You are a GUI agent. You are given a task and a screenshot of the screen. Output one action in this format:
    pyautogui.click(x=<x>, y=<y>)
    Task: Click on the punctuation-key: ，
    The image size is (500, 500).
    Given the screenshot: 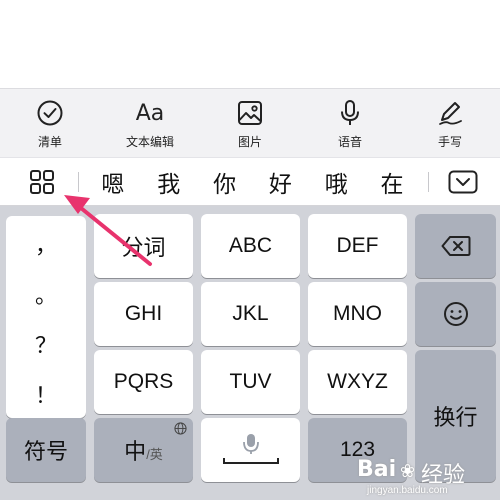 What is the action you would take?
    pyautogui.click(x=46, y=244)
    